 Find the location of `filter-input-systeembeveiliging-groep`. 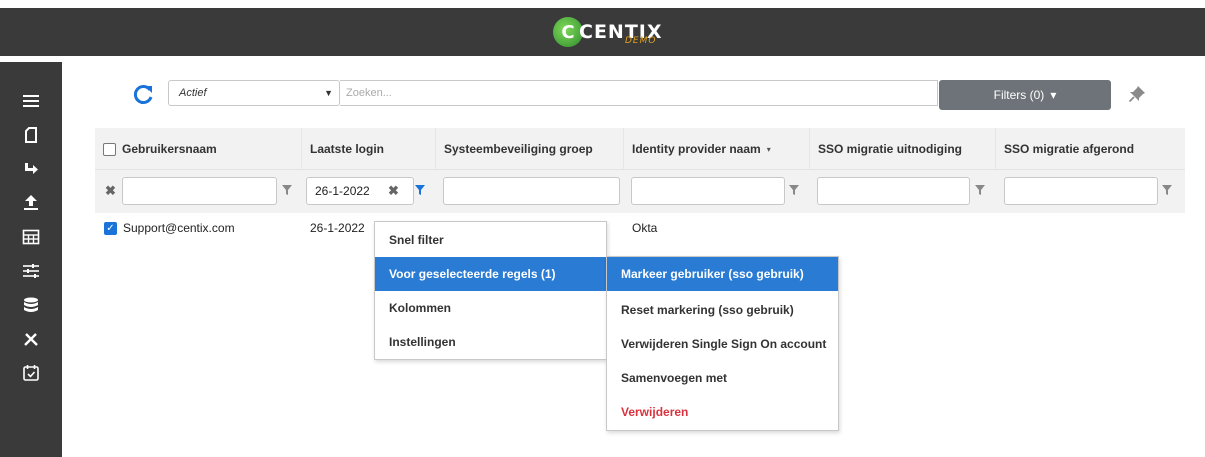

filter-input-systeembeveiliging-groep is located at coordinates (531, 191).